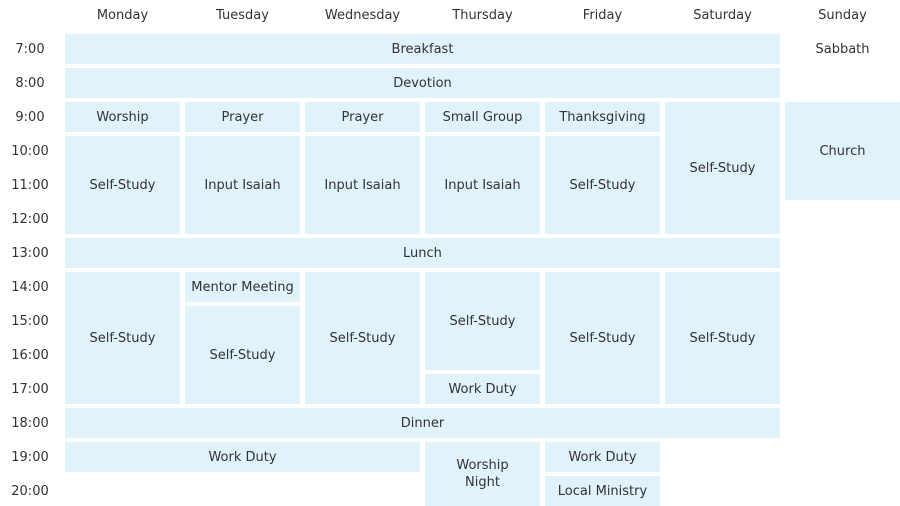 The width and height of the screenshot is (900, 506). Describe the element at coordinates (242, 287) in the screenshot. I see `event-block: Mentor Meeting` at that location.